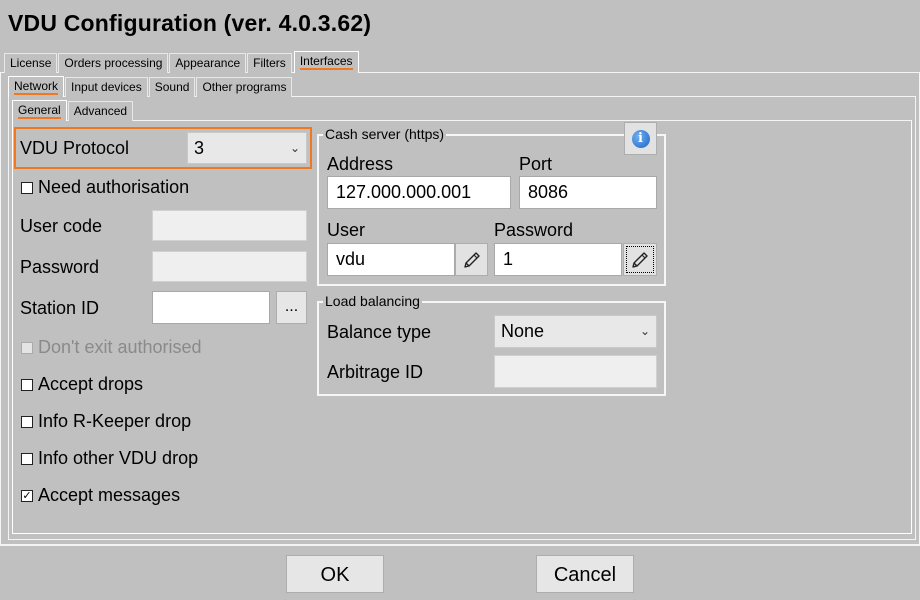 The height and width of the screenshot is (600, 920). I want to click on tab-sound: Sound, so click(172, 87).